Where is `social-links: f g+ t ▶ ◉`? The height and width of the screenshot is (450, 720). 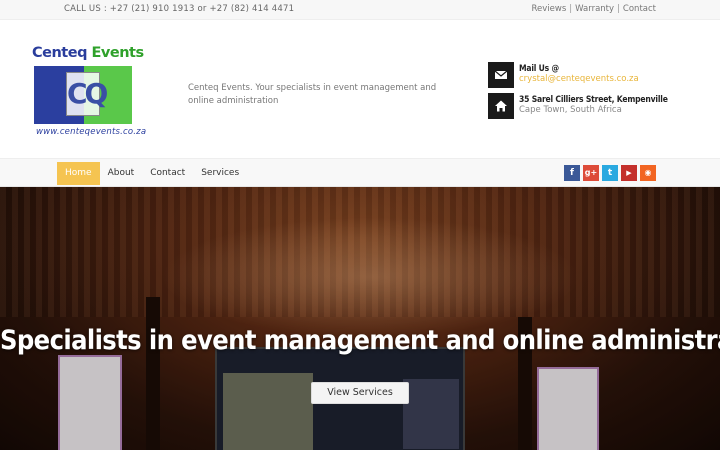
social-links: f g+ t ▶ ◉ is located at coordinates (610, 173).